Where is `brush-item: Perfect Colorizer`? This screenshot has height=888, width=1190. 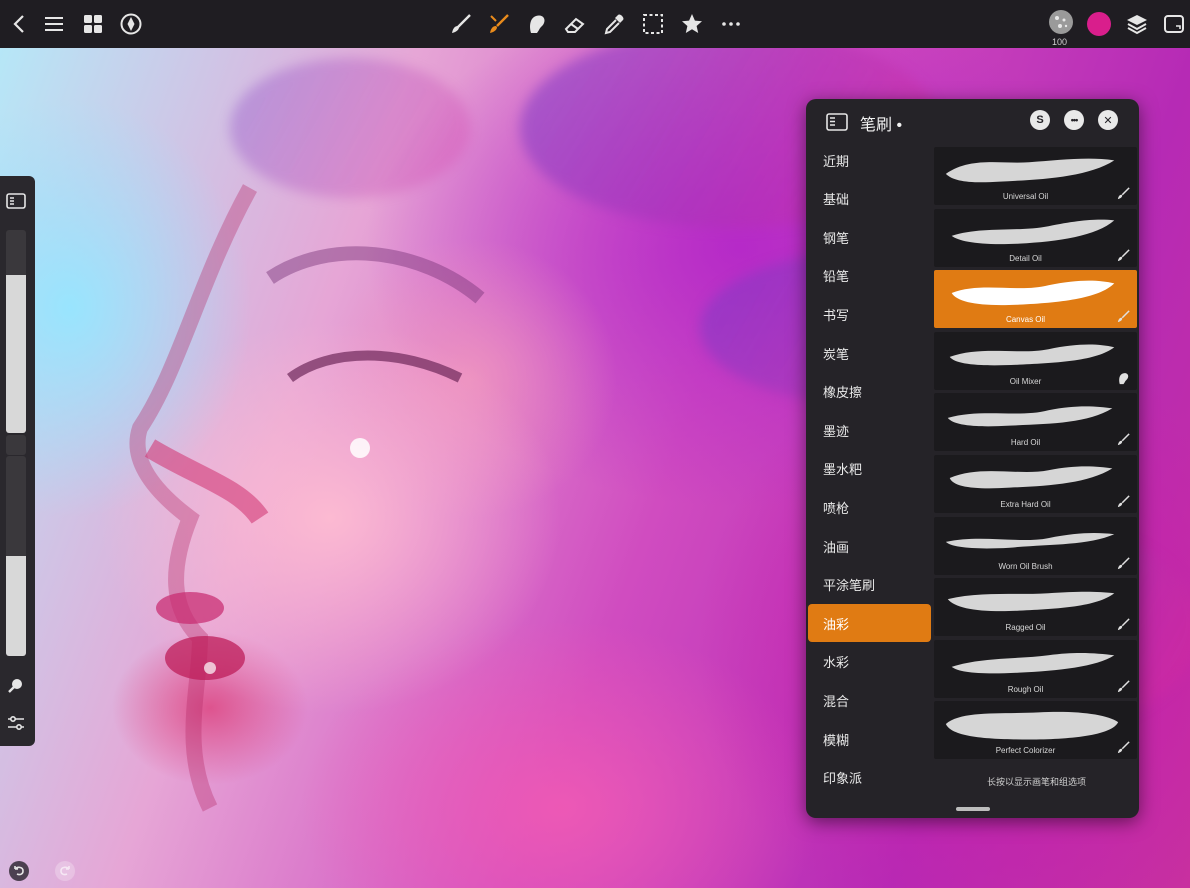 brush-item: Perfect Colorizer is located at coordinates (1035, 730).